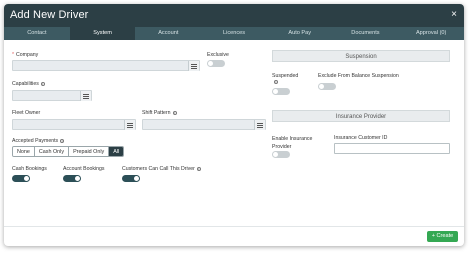  I want to click on account-bookings-label: Account Bookings, so click(84, 169).